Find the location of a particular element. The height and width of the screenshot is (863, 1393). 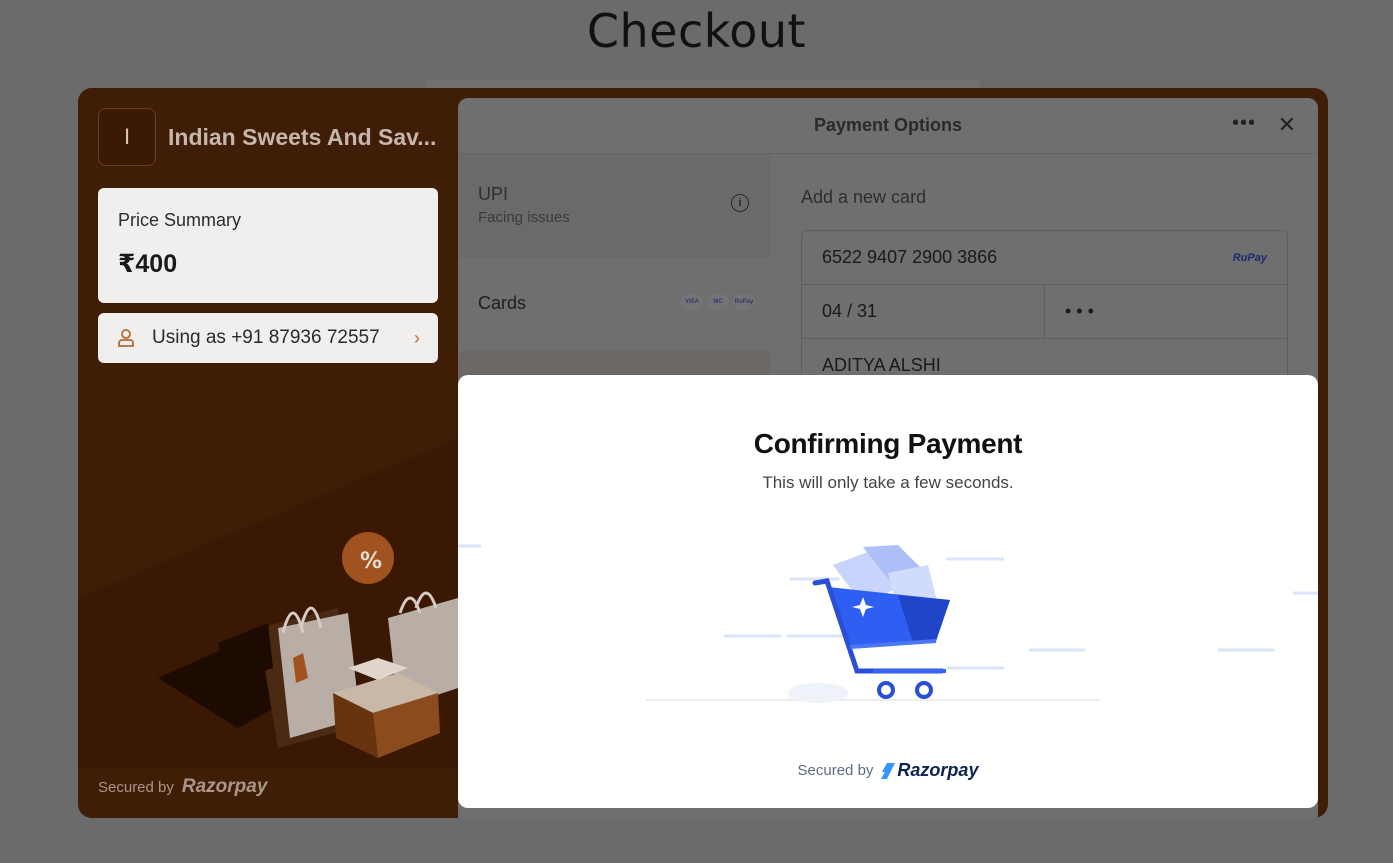

user-contact-button: Using as +91 87936 72557 › is located at coordinates (268, 338).